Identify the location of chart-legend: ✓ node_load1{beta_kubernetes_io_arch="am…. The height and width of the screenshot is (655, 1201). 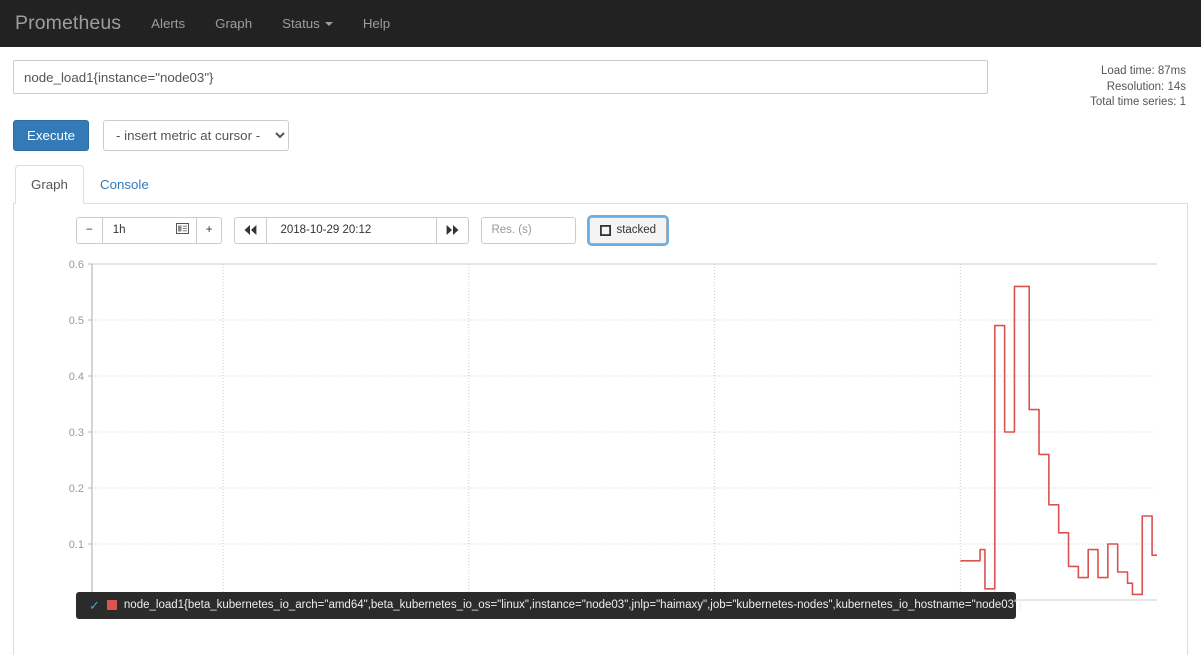
(549, 605).